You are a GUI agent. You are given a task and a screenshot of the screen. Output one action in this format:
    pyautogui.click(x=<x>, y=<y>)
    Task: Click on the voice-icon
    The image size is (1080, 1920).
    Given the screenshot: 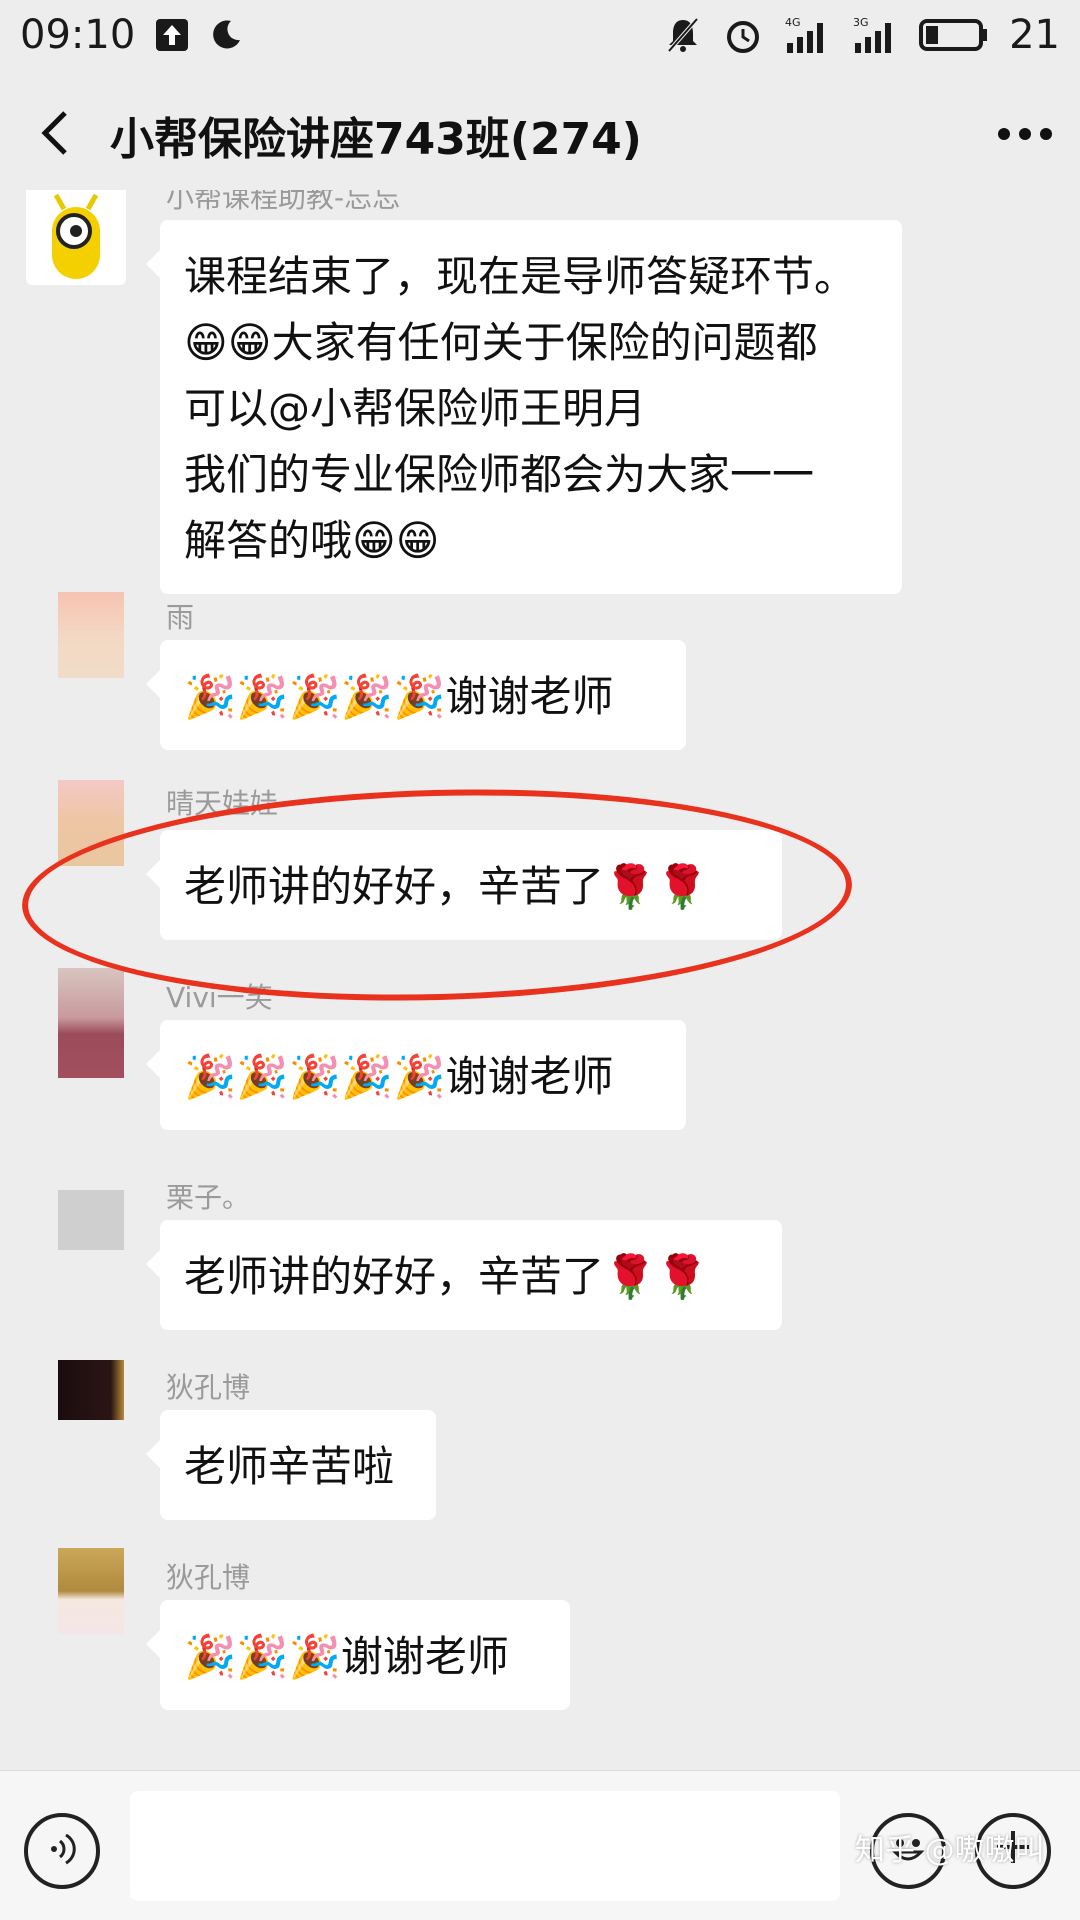 What is the action you would take?
    pyautogui.click(x=62, y=1851)
    